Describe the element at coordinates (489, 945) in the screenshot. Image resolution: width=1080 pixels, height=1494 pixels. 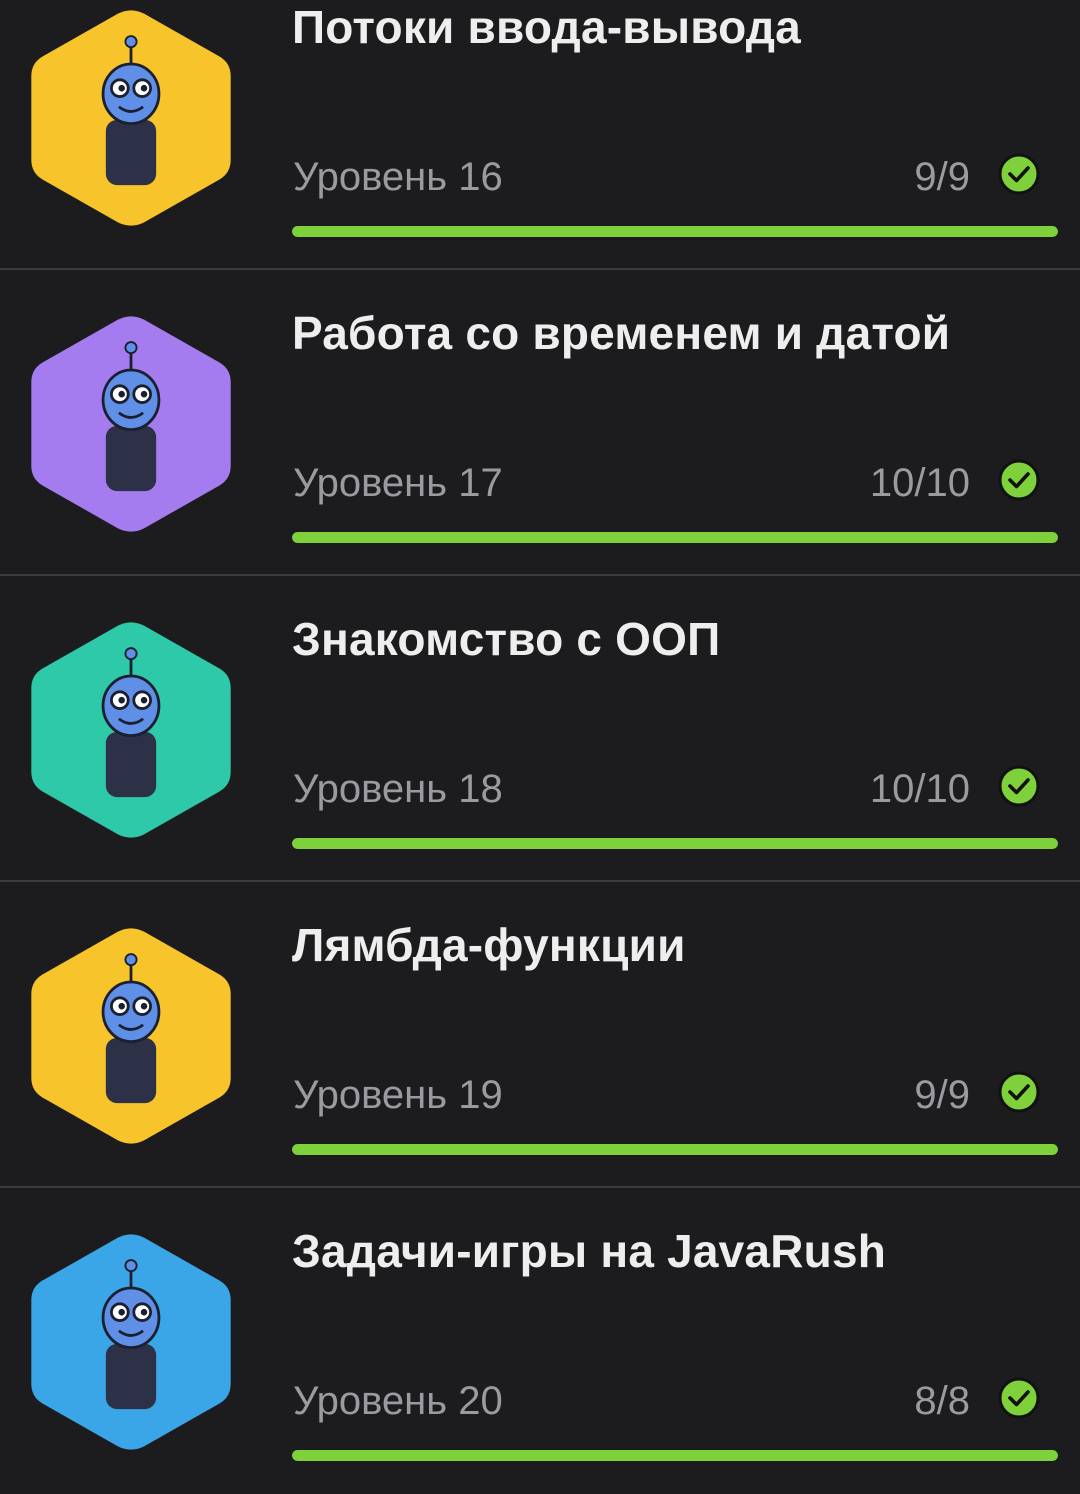
I see `level-title: Лямбда-функции` at that location.